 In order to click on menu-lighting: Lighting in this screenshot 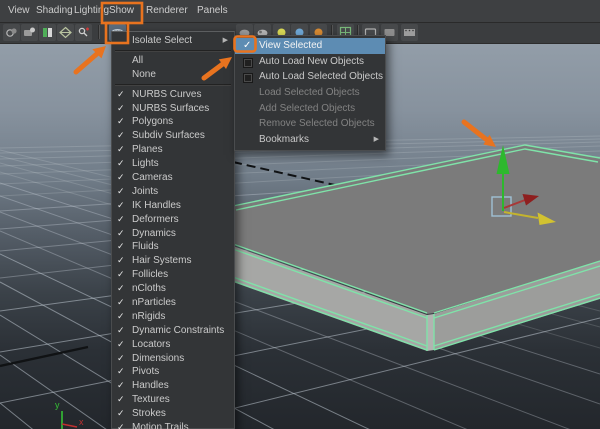, I will do `click(91, 11)`.